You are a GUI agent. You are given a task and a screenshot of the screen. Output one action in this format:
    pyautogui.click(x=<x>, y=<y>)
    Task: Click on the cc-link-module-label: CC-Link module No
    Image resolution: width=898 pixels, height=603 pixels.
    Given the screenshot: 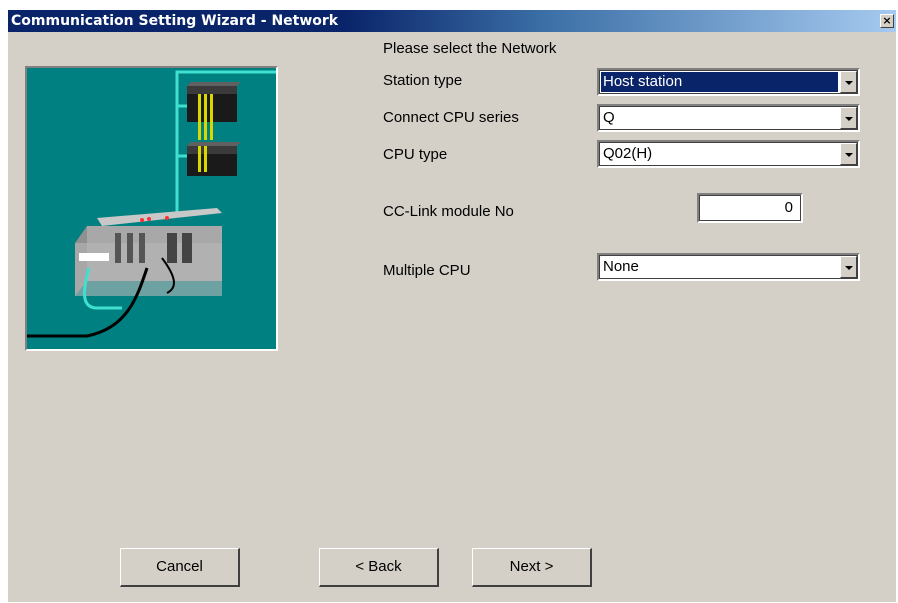 What is the action you would take?
    pyautogui.click(x=448, y=211)
    